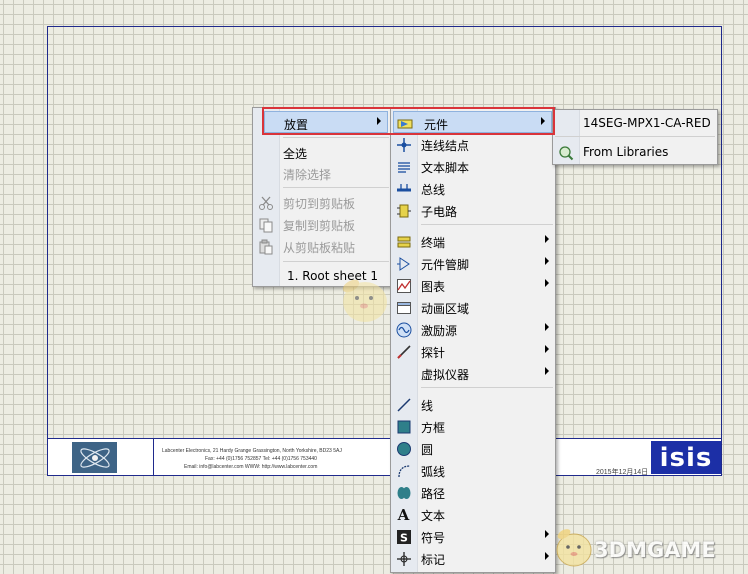 This screenshot has width=748, height=574. Describe the element at coordinates (403, 448) in the screenshot. I see `circle-icon` at that location.